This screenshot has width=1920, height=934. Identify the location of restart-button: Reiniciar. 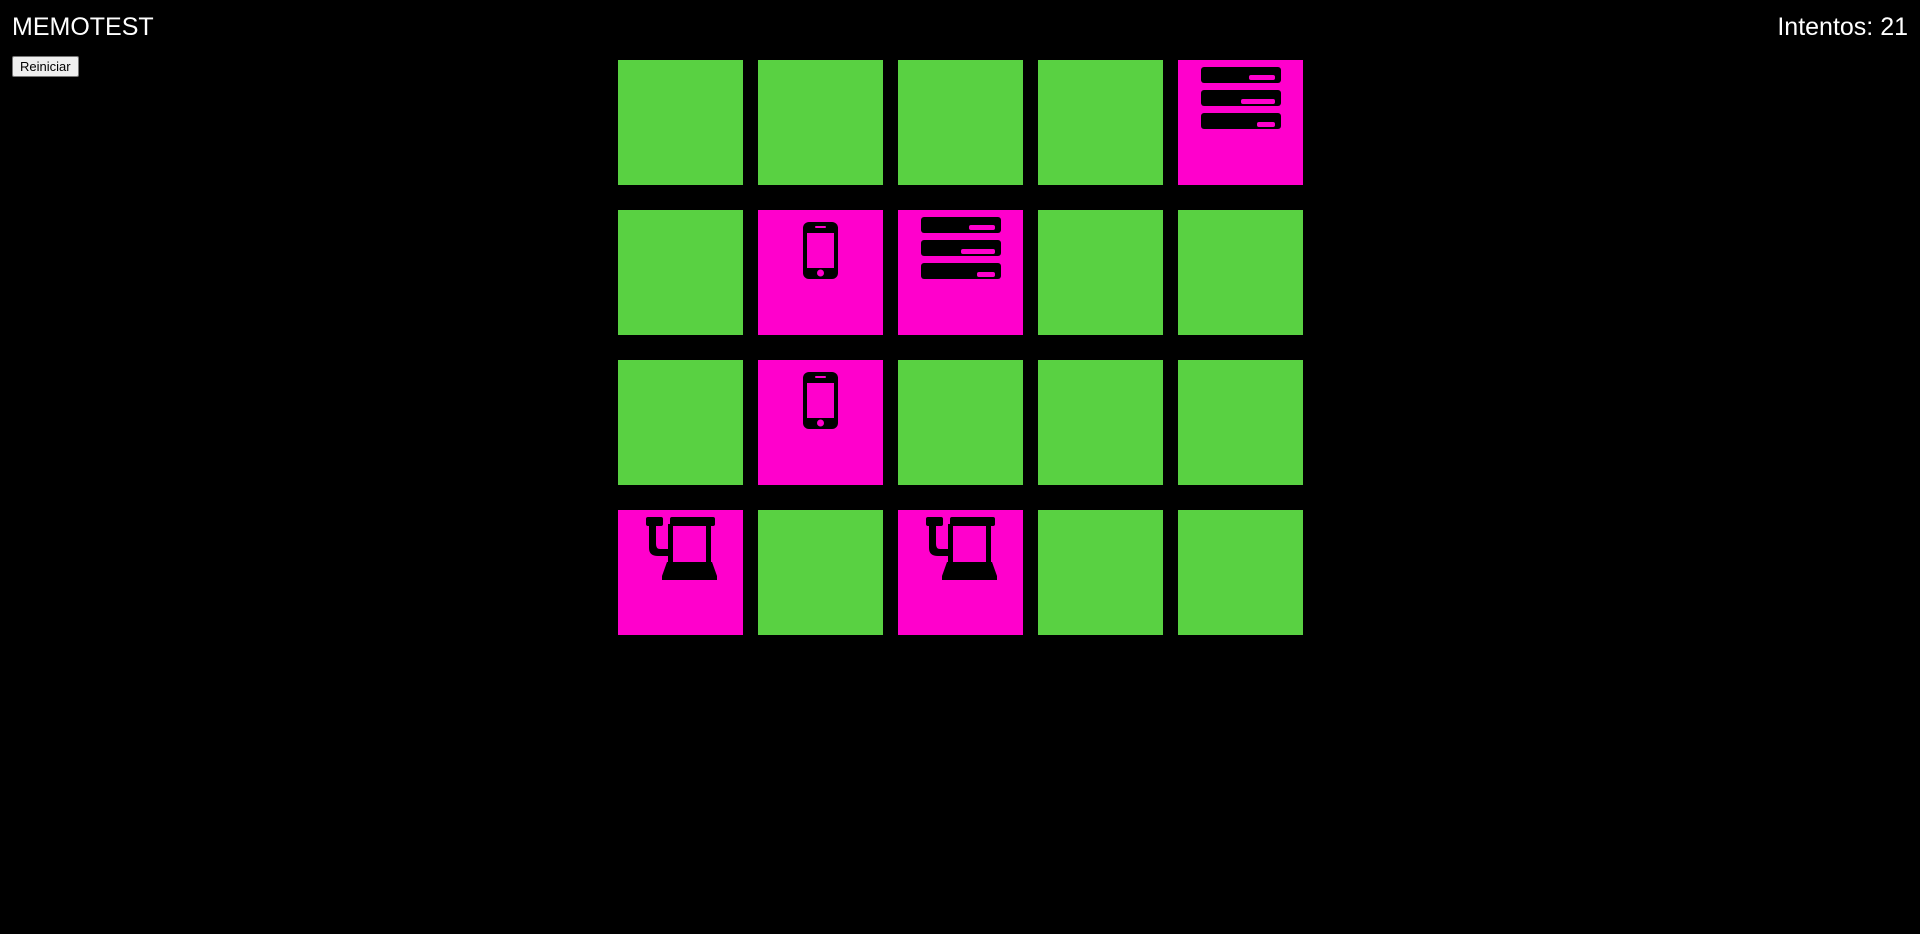
(45, 66).